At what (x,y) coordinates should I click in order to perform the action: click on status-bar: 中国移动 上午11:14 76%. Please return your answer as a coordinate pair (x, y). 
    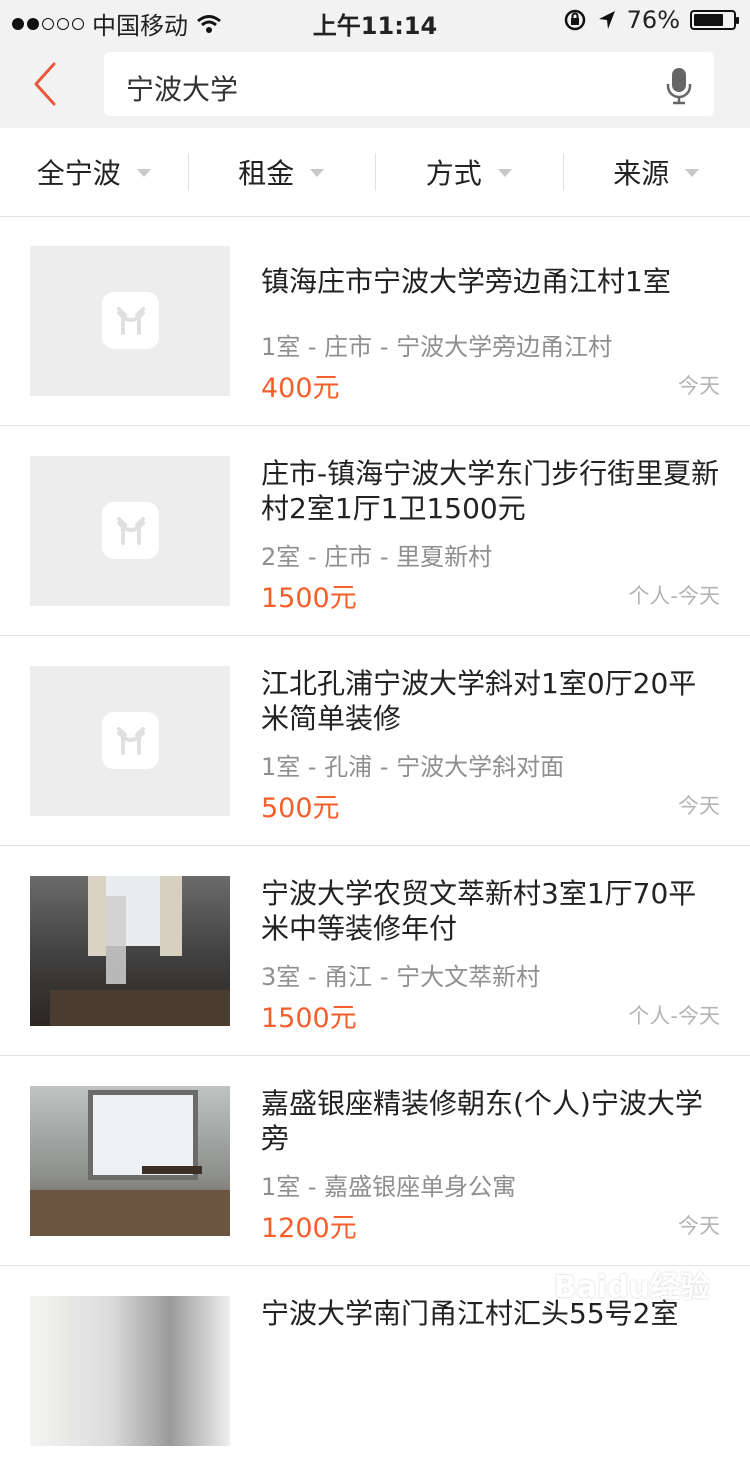
    Looking at the image, I should click on (375, 20).